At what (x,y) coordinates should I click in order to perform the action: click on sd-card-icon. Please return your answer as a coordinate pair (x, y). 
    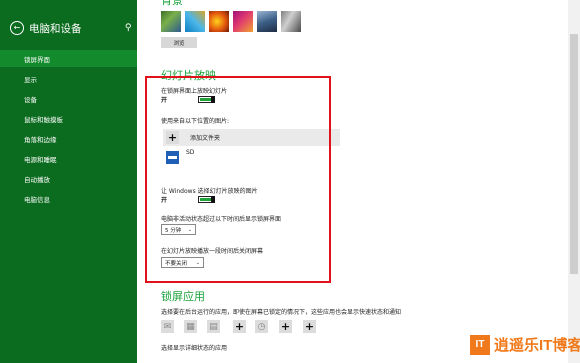
    Looking at the image, I should click on (172, 157).